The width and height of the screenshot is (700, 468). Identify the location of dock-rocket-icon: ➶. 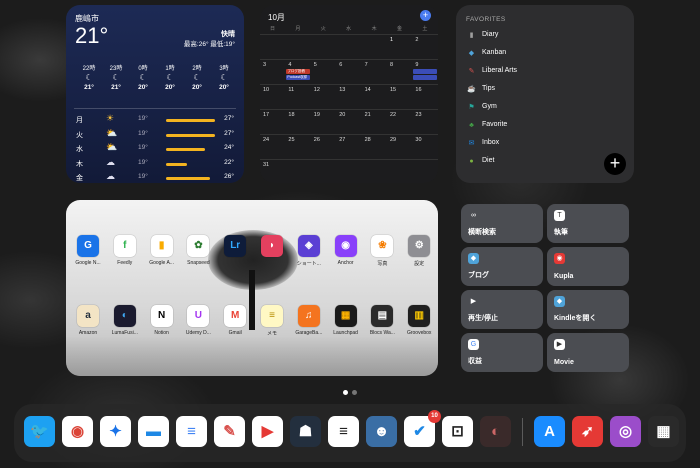
(587, 431).